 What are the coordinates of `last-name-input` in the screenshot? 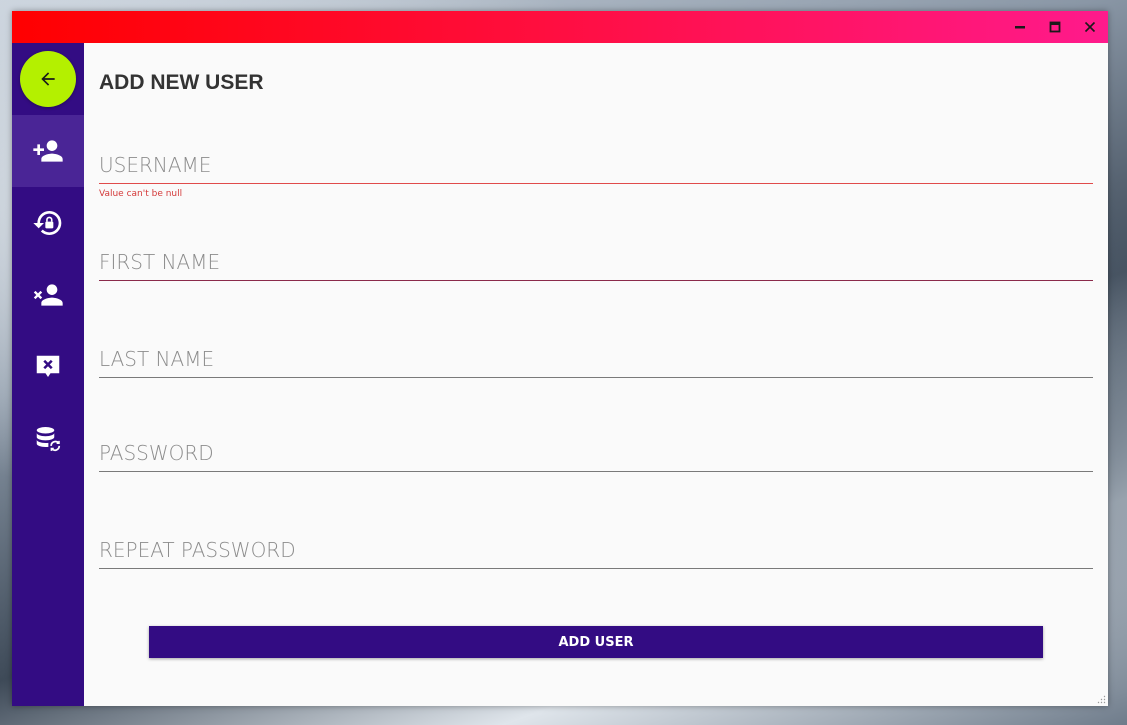 It's located at (596, 359).